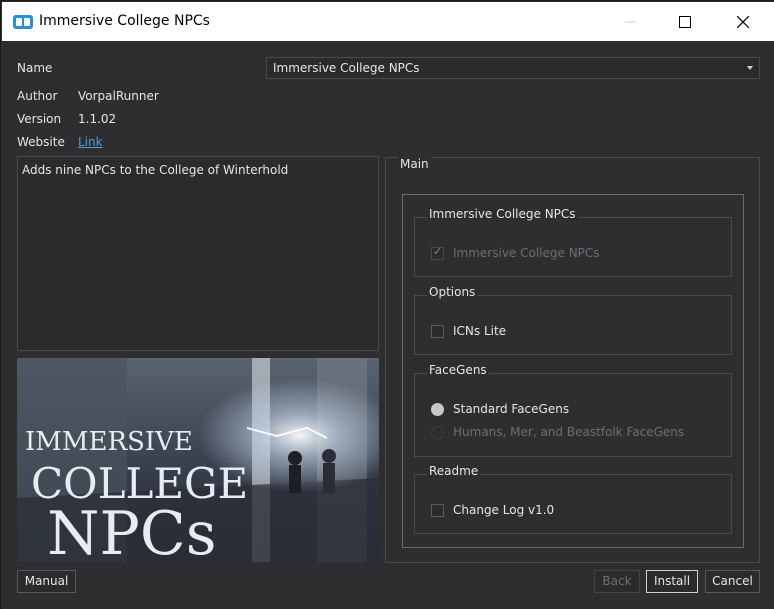 Image resolution: width=774 pixels, height=609 pixels. What do you see at coordinates (118, 96) in the screenshot?
I see `author-value: VorpalRunner` at bounding box center [118, 96].